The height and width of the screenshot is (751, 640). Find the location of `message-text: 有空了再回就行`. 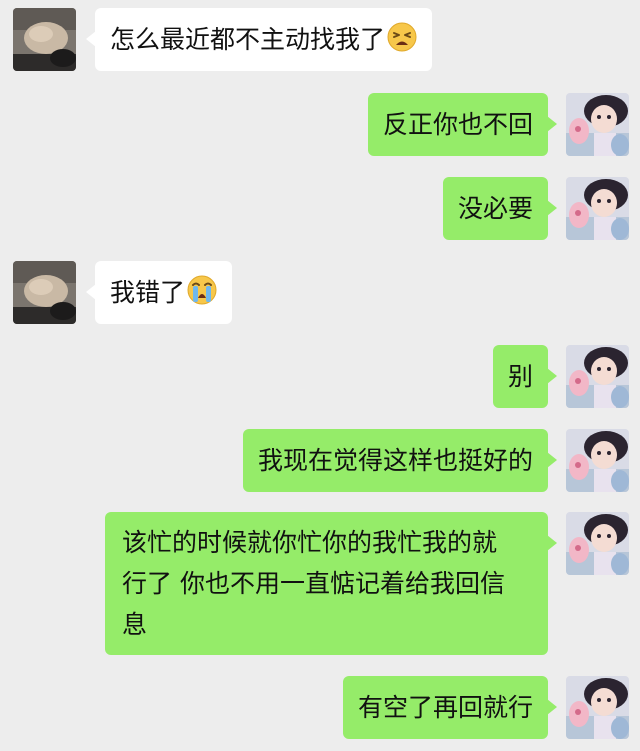

message-text: 有空了再回就行 is located at coordinates (445, 707).